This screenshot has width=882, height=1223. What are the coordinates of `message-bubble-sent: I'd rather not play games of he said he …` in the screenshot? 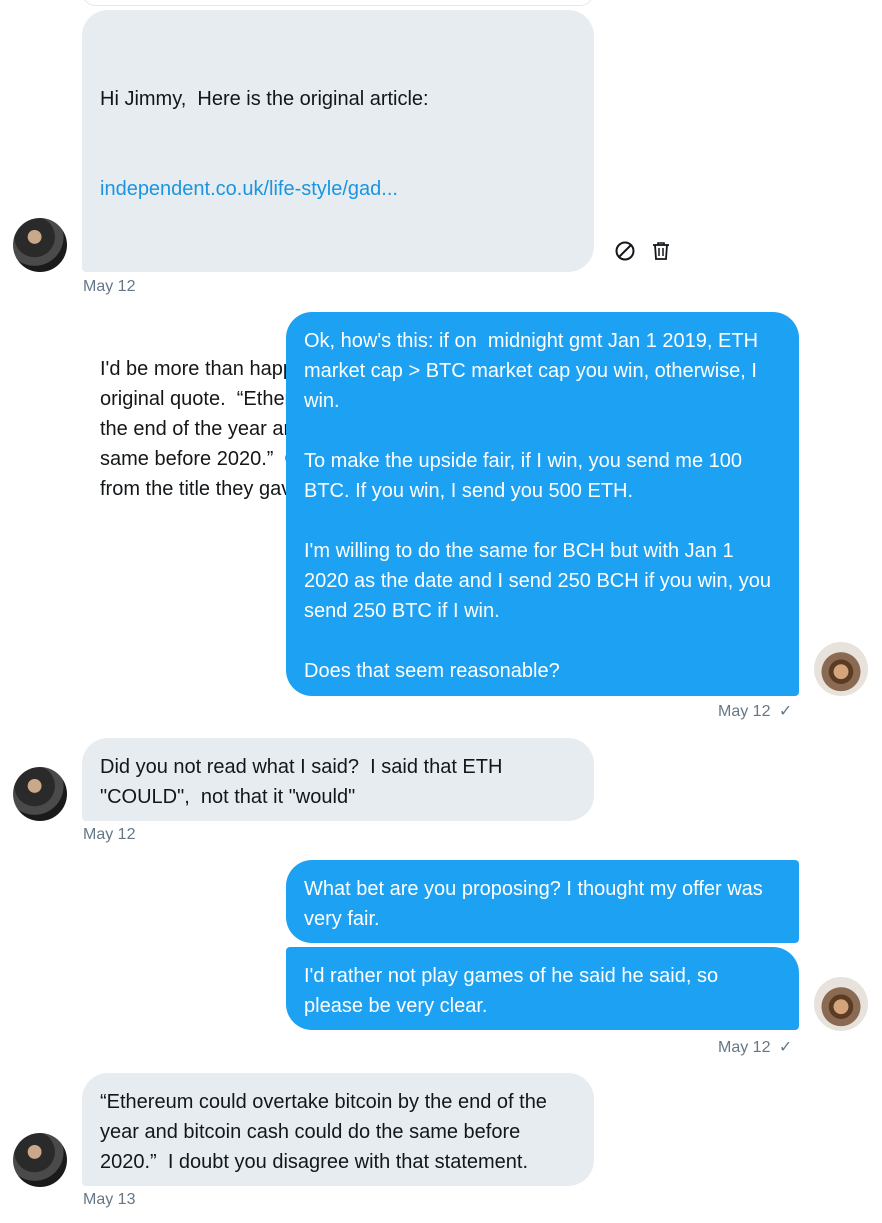 It's located at (542, 988).